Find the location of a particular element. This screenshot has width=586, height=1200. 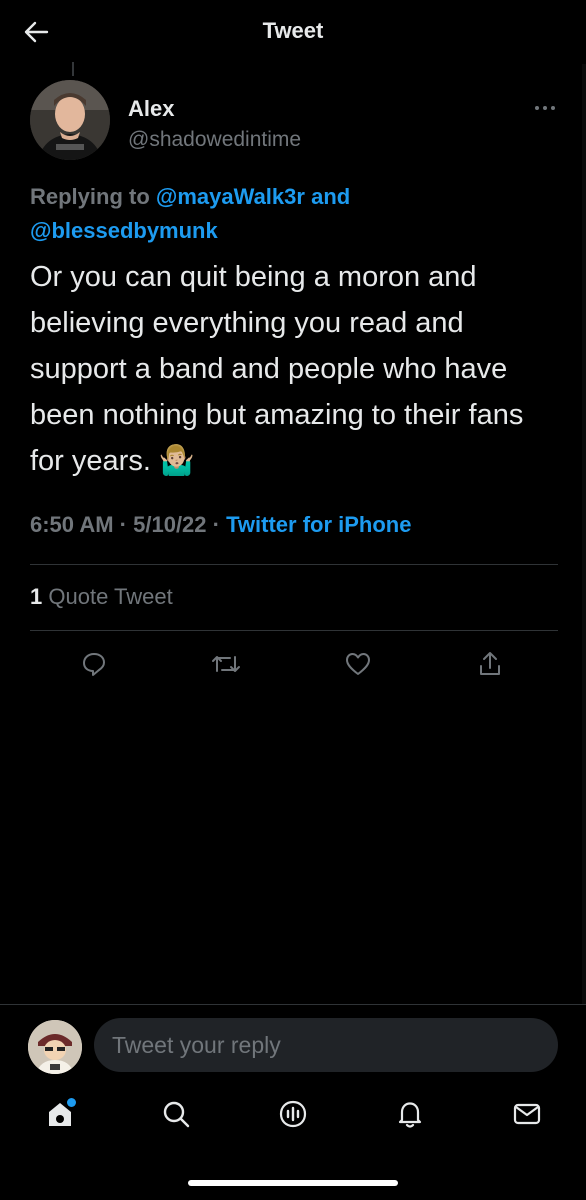

bottom-tab-bar is located at coordinates (293, 1117).